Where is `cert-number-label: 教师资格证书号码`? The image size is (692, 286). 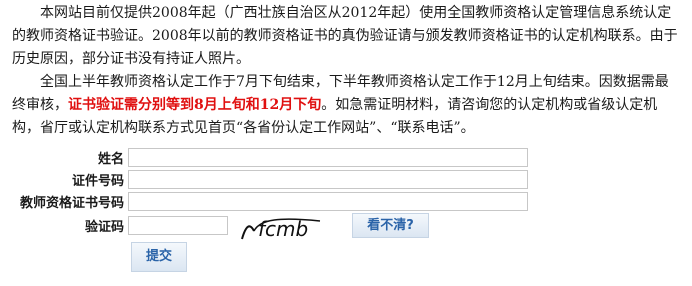
cert-number-label: 教师资格证书号码 is located at coordinates (71, 203).